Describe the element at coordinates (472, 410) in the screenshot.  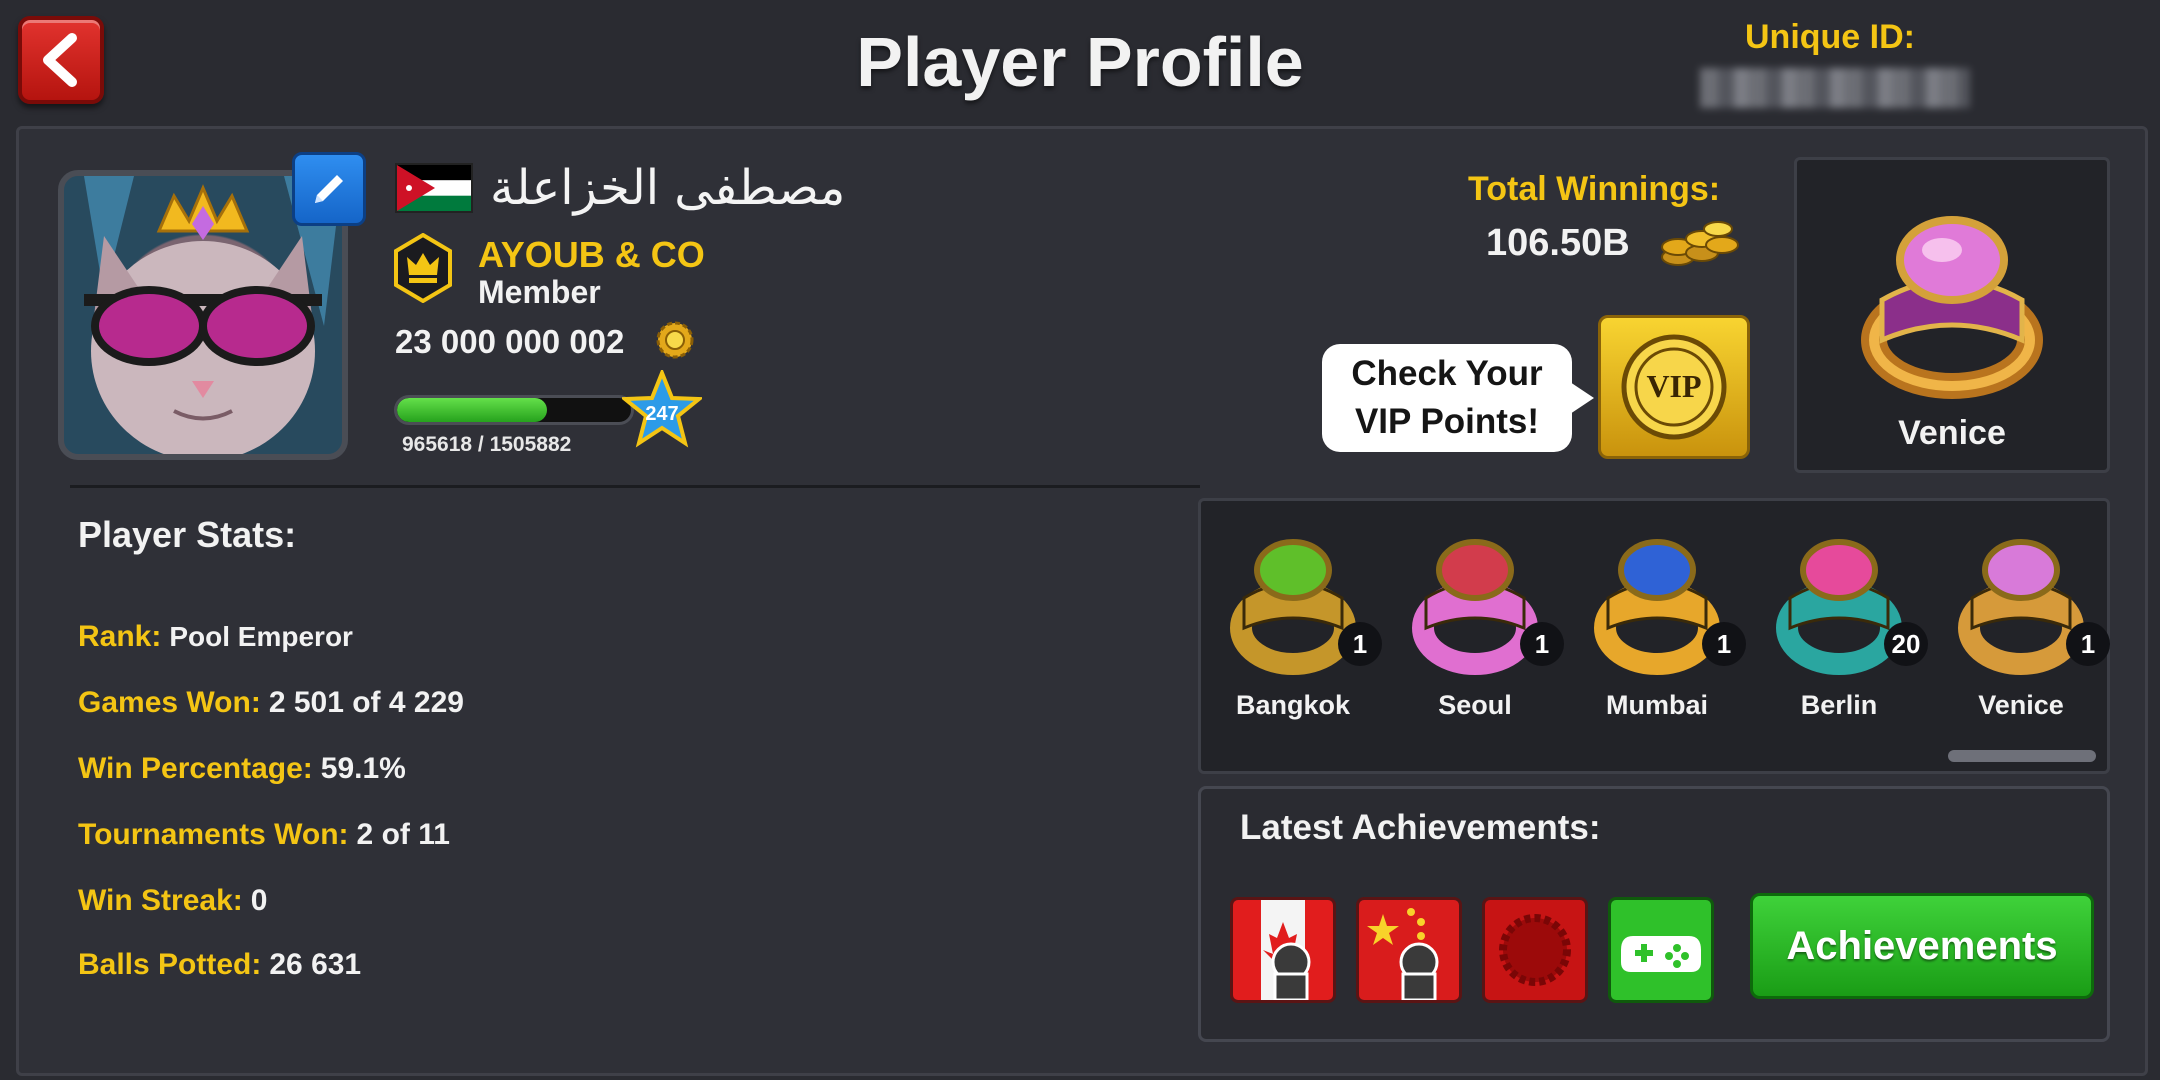
I see `xp-progress-fill` at that location.